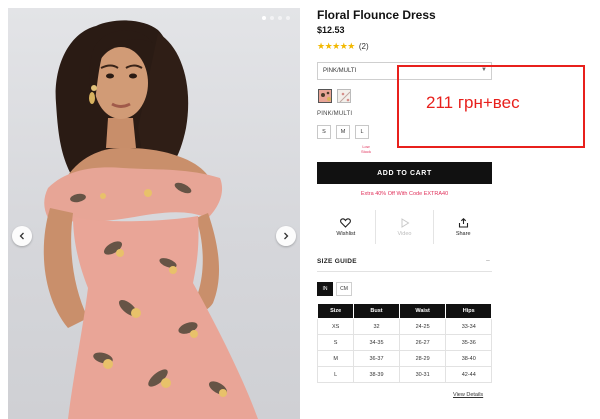  What do you see at coordinates (422, 311) in the screenshot?
I see `column-header: Waist` at bounding box center [422, 311].